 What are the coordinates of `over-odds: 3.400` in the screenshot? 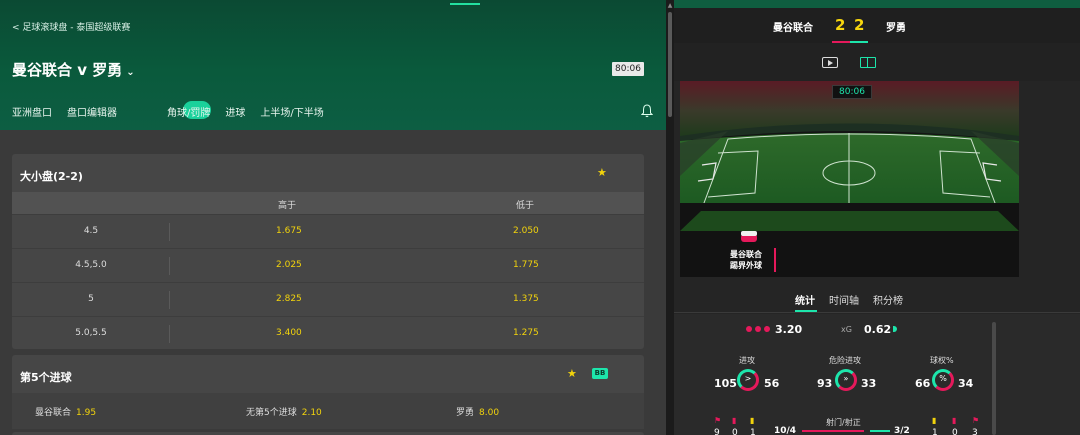 It's located at (289, 333).